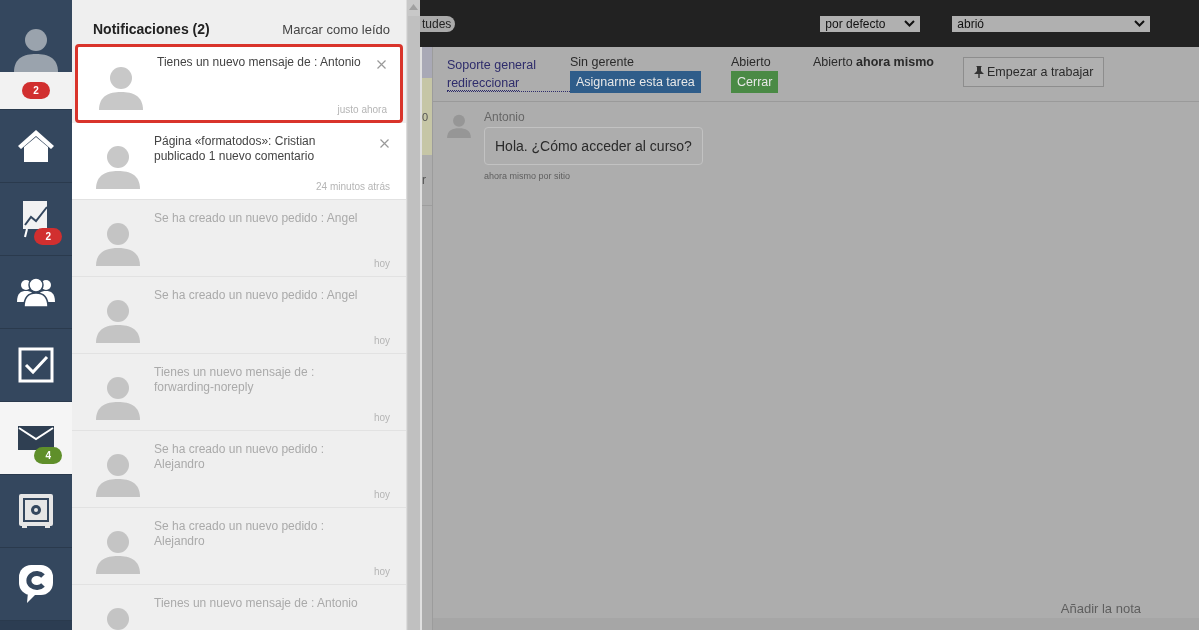 This screenshot has width=1199, height=630. Describe the element at coordinates (413, 7) in the screenshot. I see `scroll-up-icon` at that location.